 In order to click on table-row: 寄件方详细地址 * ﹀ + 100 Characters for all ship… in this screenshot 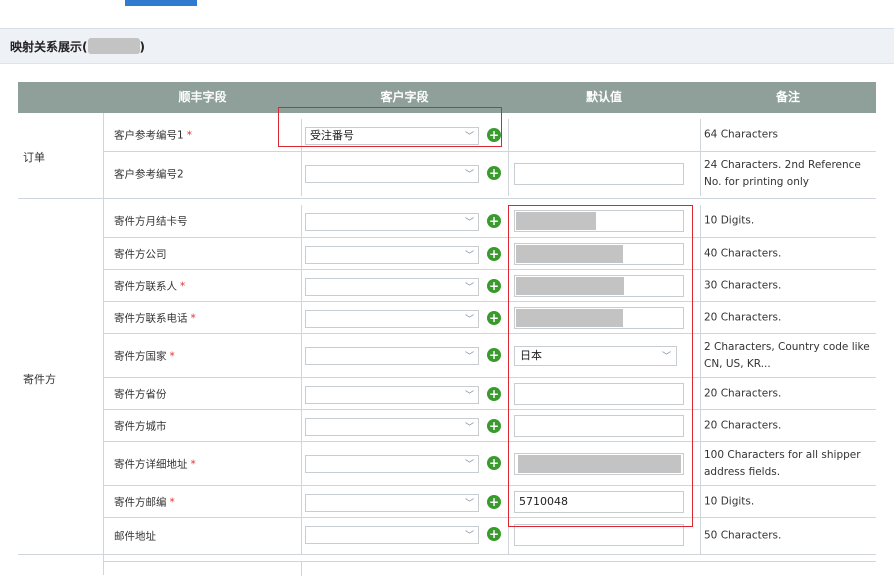, I will do `click(490, 463)`.